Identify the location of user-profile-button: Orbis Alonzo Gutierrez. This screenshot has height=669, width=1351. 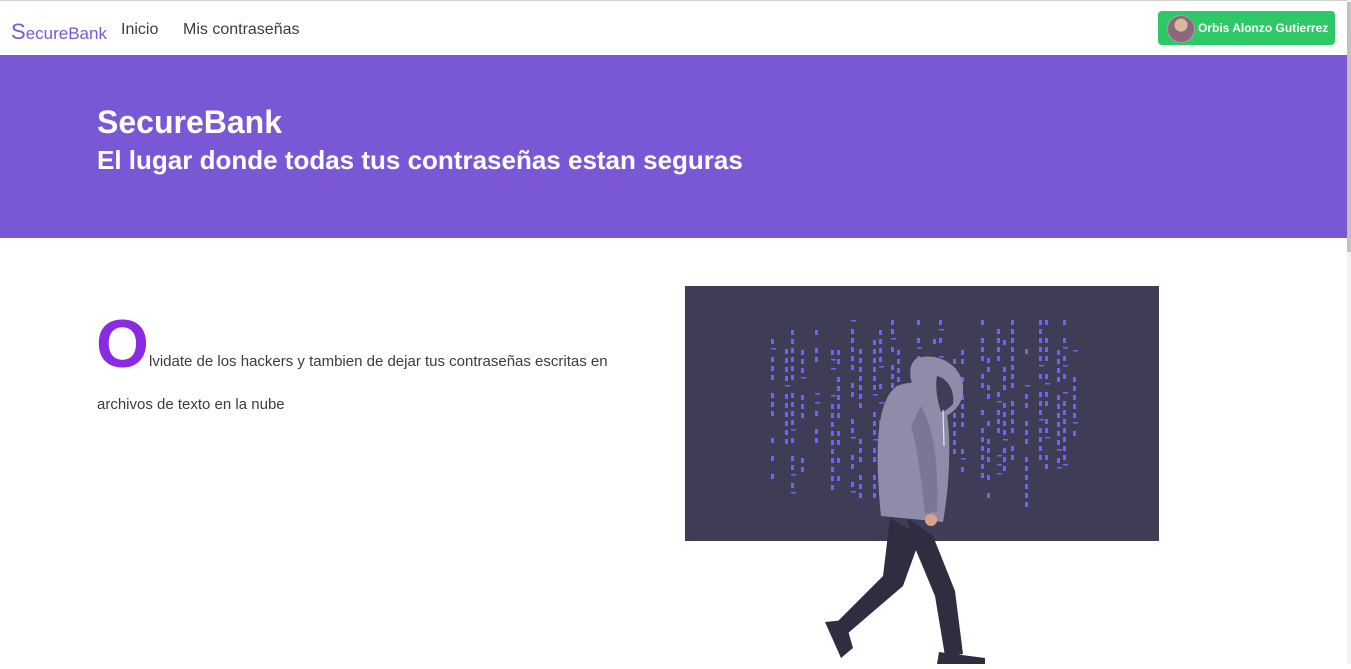
(1246, 28).